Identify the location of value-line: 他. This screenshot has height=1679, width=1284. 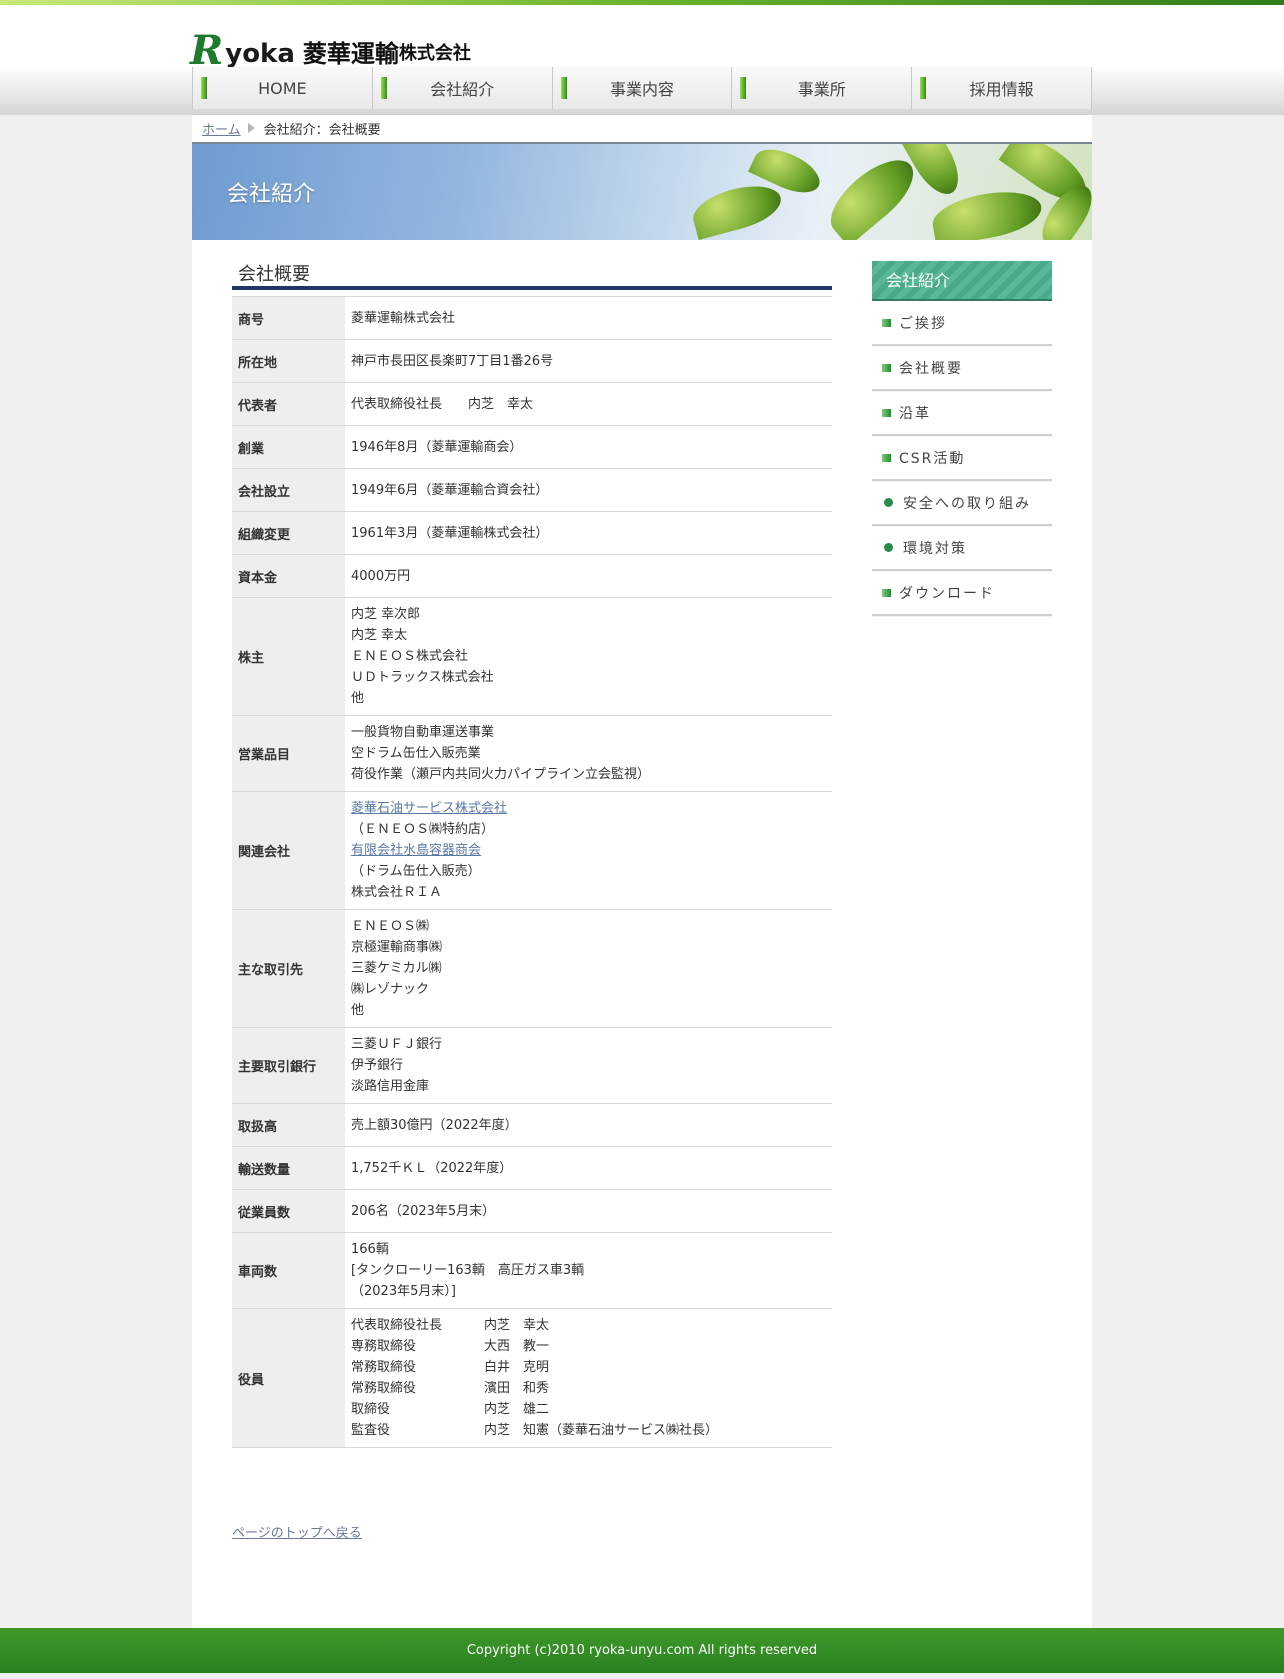
(358, 1010).